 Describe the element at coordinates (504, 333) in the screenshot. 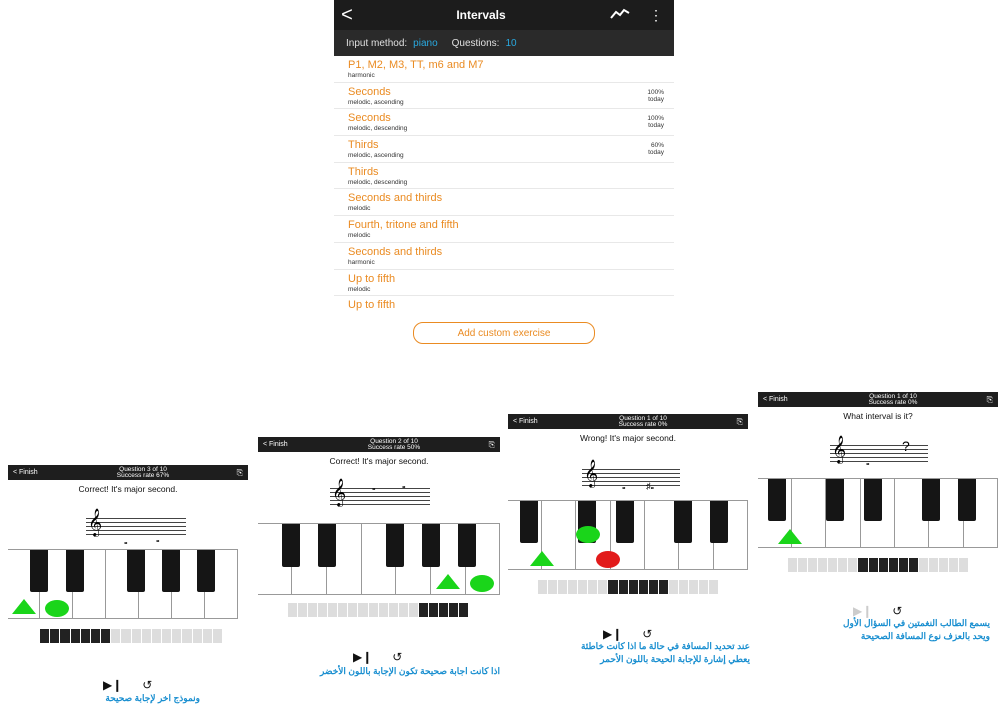

I see `add-custom-exercise-button: Add custom exercise` at that location.